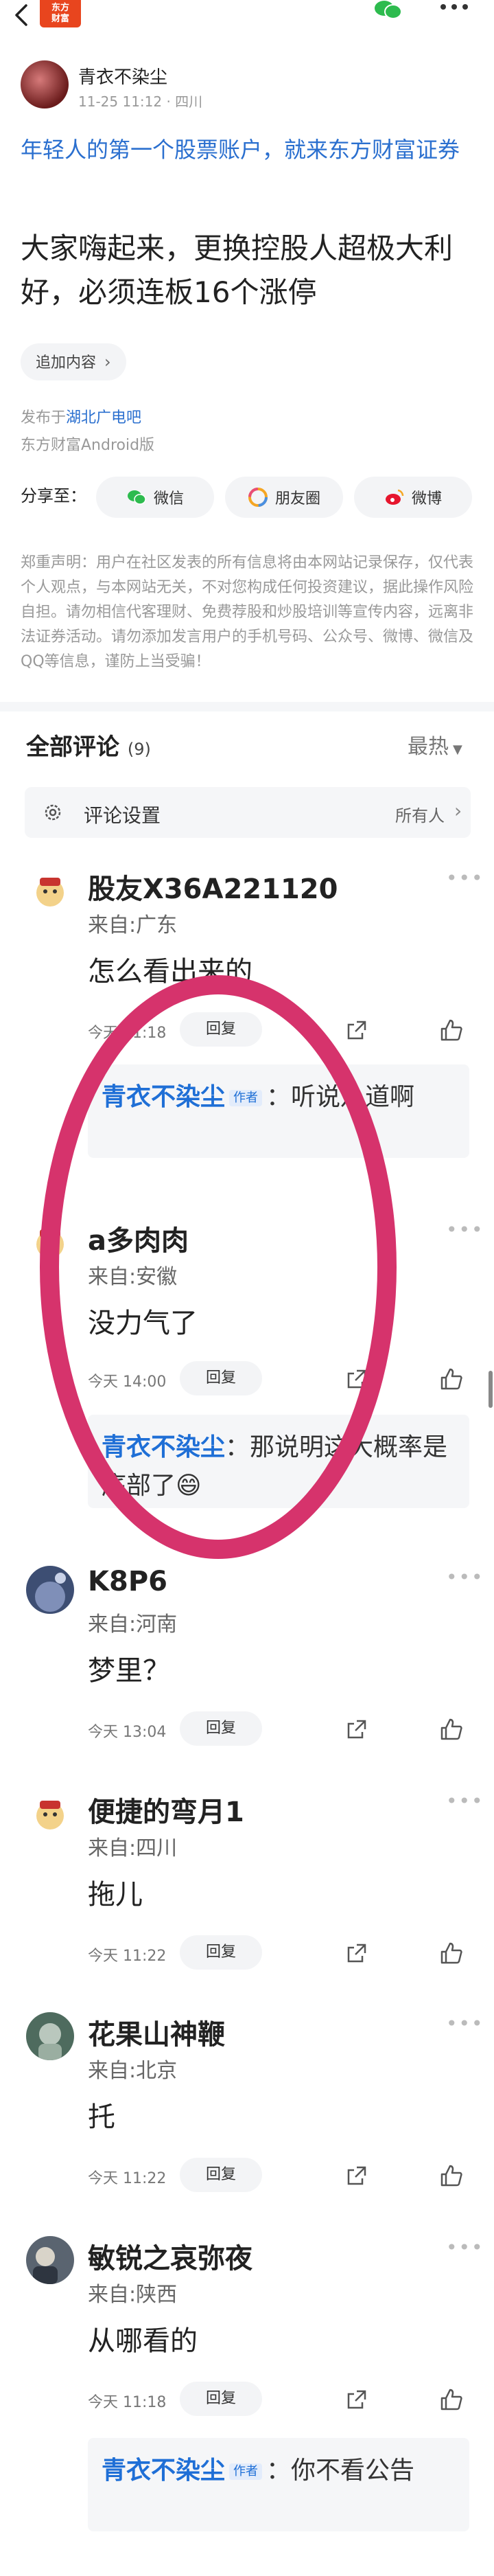 This screenshot has height=2576, width=494. Describe the element at coordinates (170, 2256) in the screenshot. I see `commenter-name: 敏锐之哀弥夜` at that location.